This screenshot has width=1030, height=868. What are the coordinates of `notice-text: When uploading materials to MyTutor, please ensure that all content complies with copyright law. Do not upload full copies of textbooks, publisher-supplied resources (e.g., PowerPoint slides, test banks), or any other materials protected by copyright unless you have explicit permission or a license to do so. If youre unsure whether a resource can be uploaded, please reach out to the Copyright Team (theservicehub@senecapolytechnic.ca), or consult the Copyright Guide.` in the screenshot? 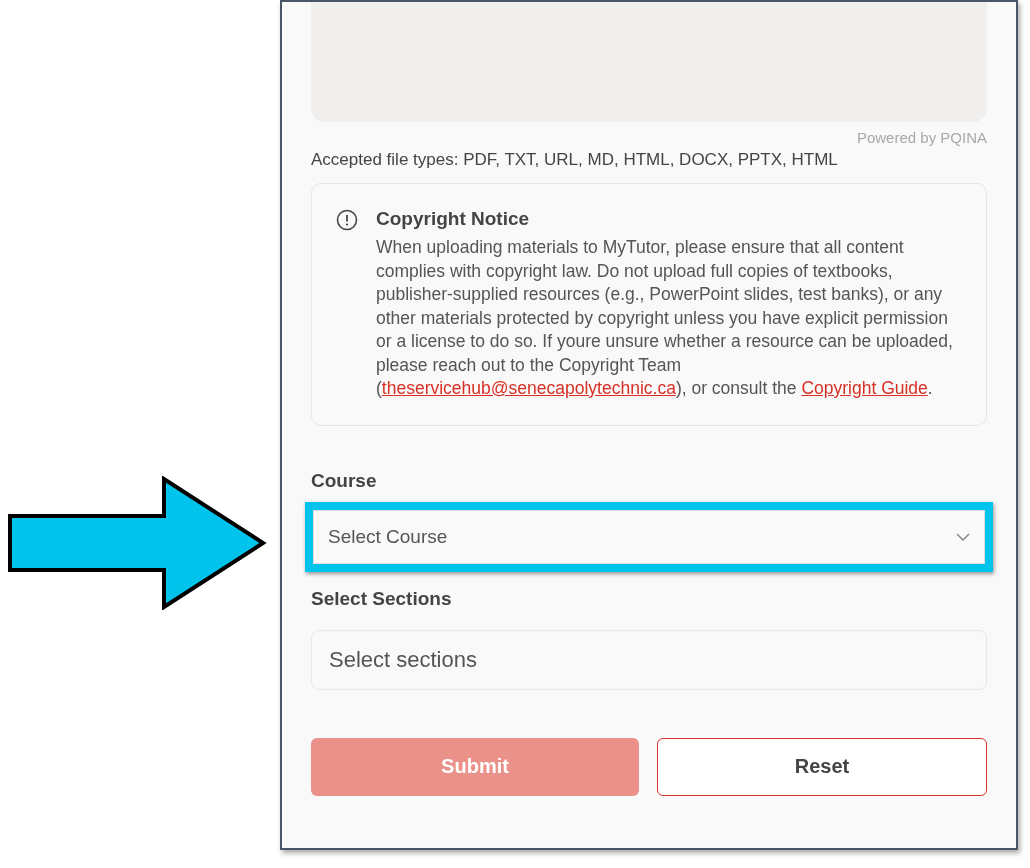 It's located at (665, 318).